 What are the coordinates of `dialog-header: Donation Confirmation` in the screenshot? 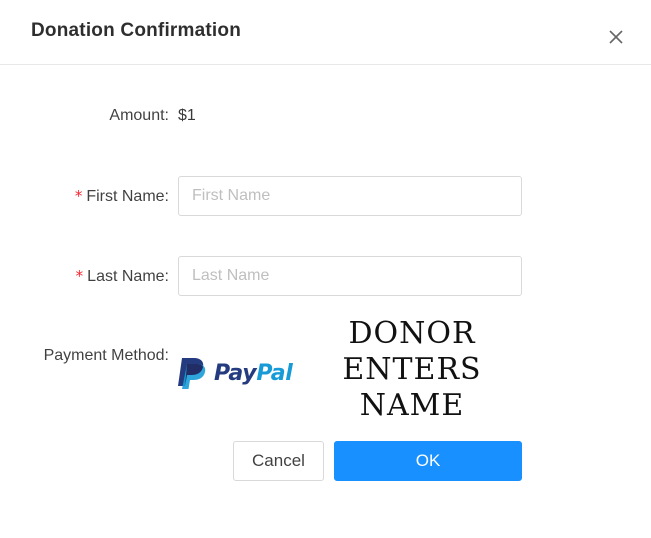 It's located at (325, 32).